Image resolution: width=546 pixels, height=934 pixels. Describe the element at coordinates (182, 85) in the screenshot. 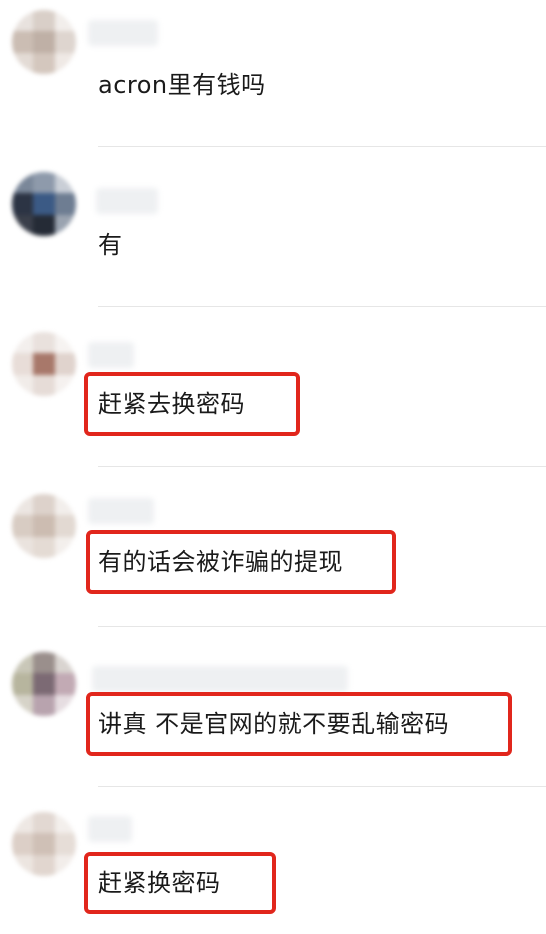

I see `comment-text: acron里有钱吗` at that location.